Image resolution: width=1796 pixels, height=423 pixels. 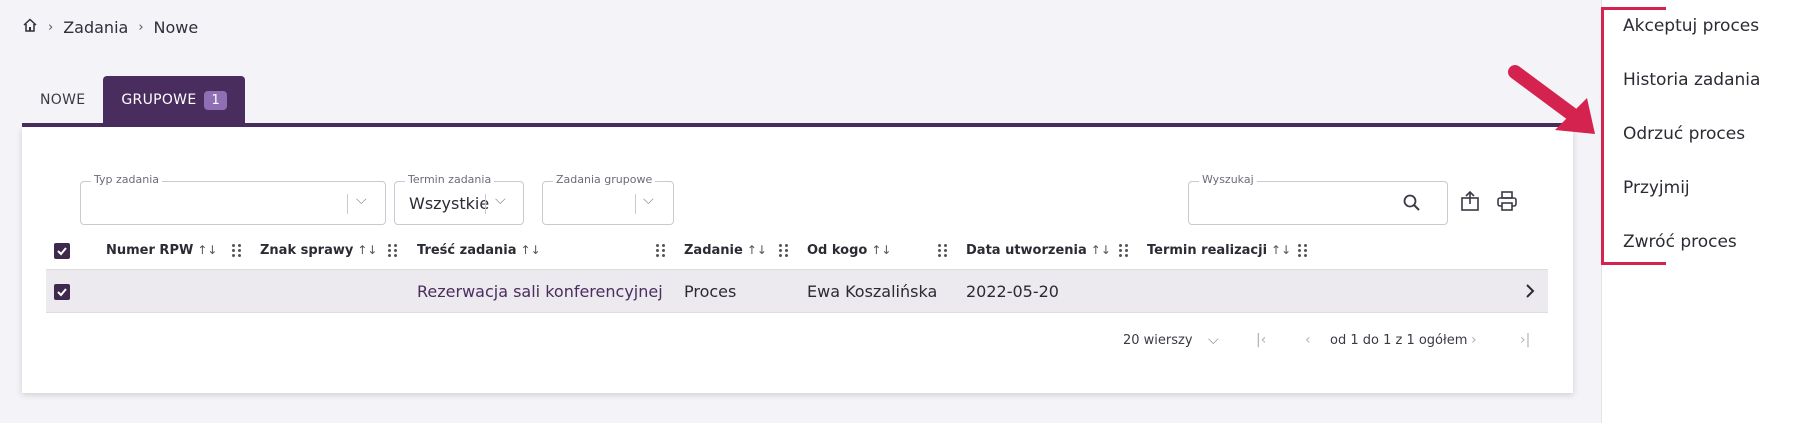 What do you see at coordinates (1507, 201) in the screenshot?
I see `print-icon` at bounding box center [1507, 201].